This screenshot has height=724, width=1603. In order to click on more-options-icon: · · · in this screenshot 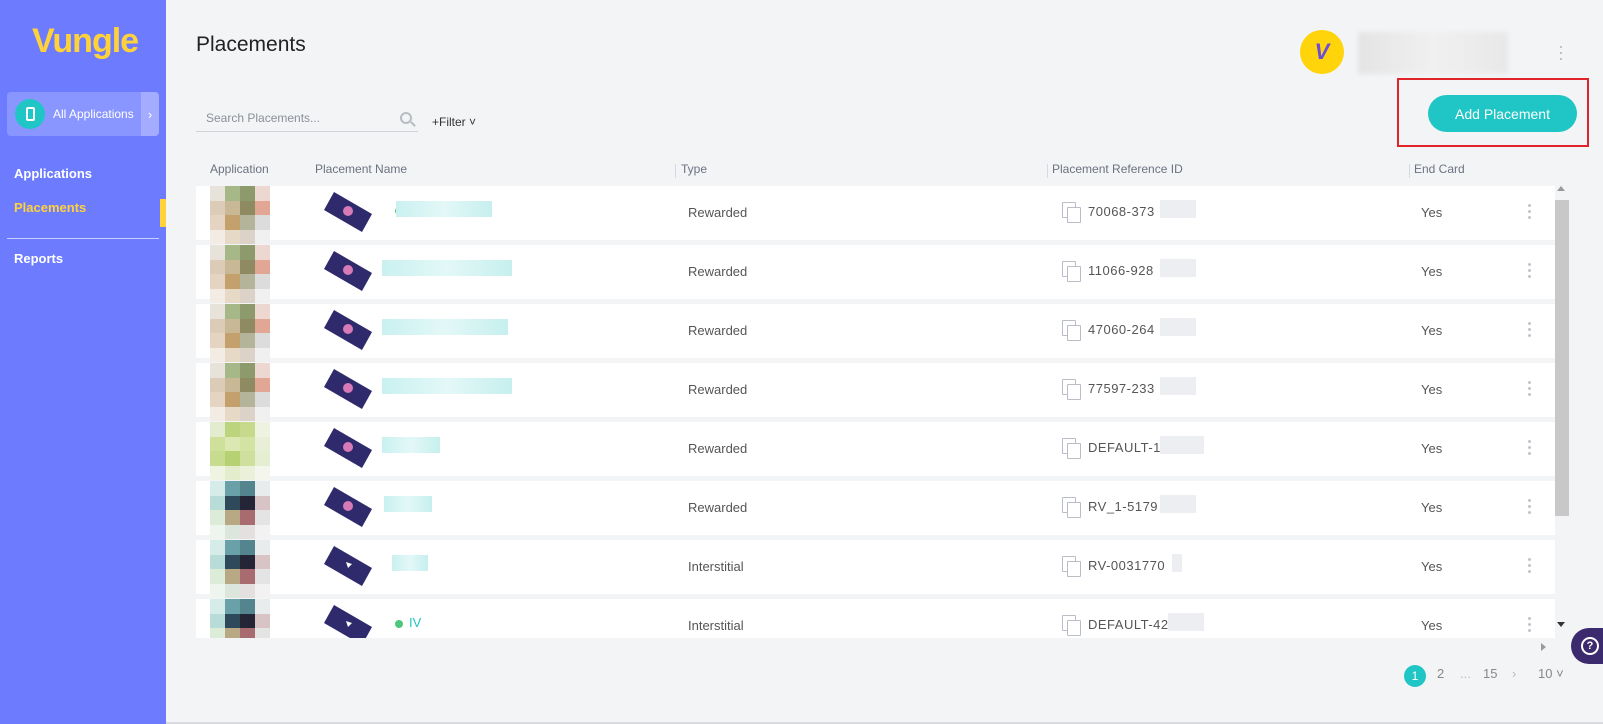, I will do `click(1561, 52)`.